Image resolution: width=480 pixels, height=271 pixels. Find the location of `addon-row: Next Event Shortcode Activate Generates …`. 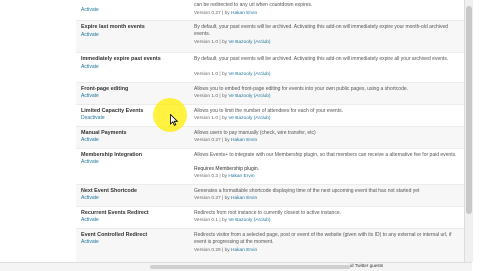

addon-row: Next Event Shortcode Activate Generates … is located at coordinates (270, 195).